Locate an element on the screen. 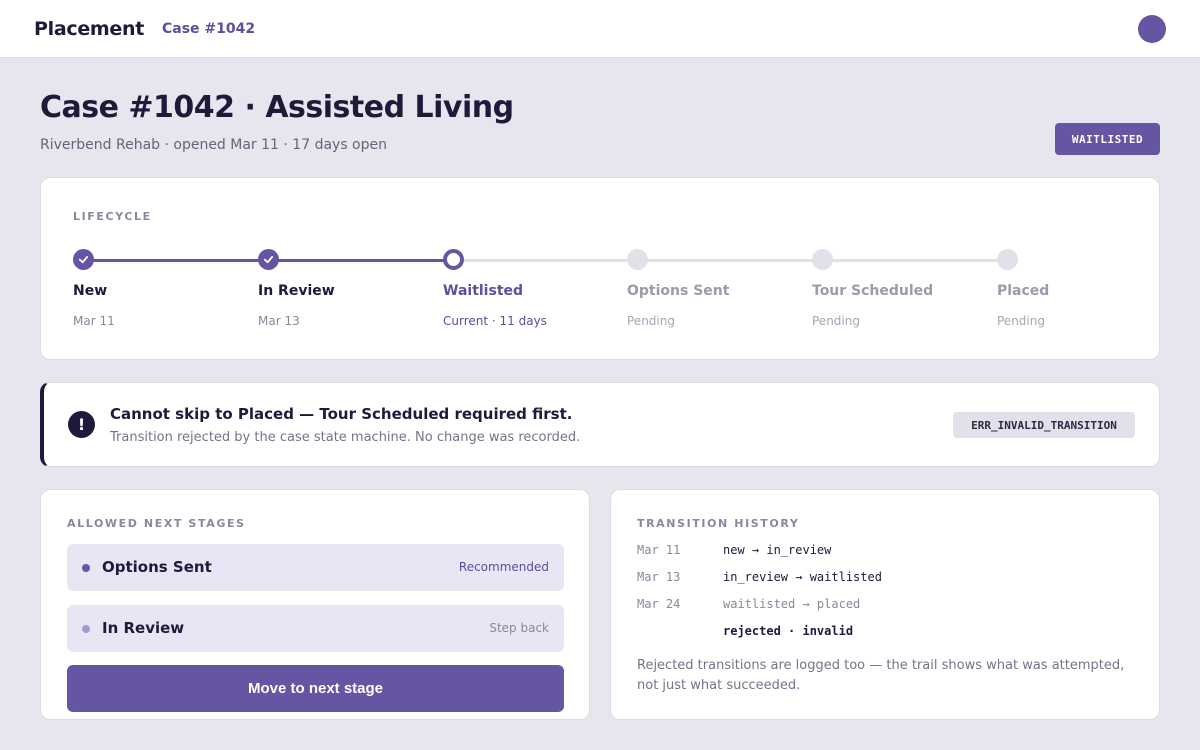 The width and height of the screenshot is (1200, 750). top-bar: Placement Case #1042 is located at coordinates (600, 29).